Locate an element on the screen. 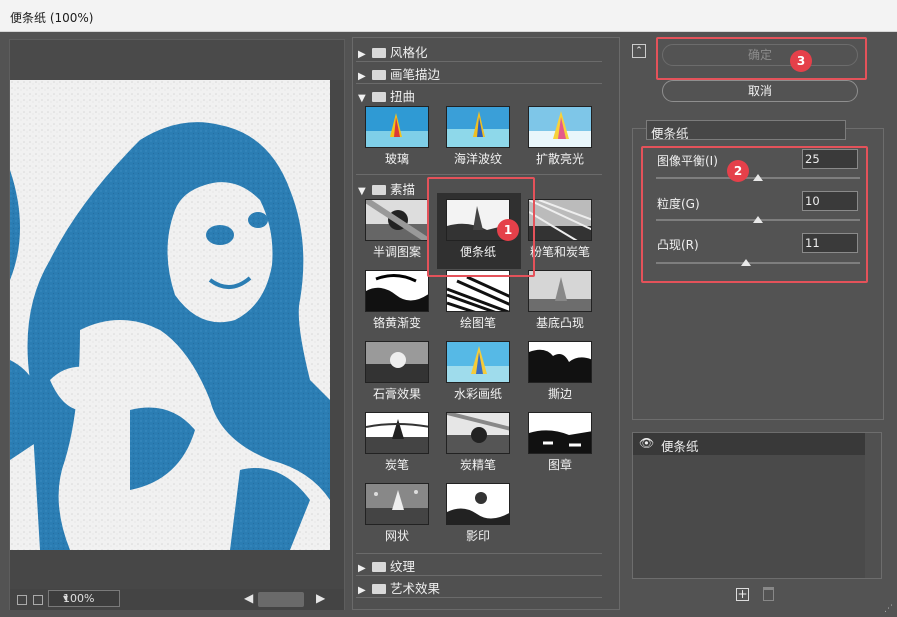 This screenshot has width=897, height=617. filter-thumb-conte-crayon is located at coordinates (478, 433).